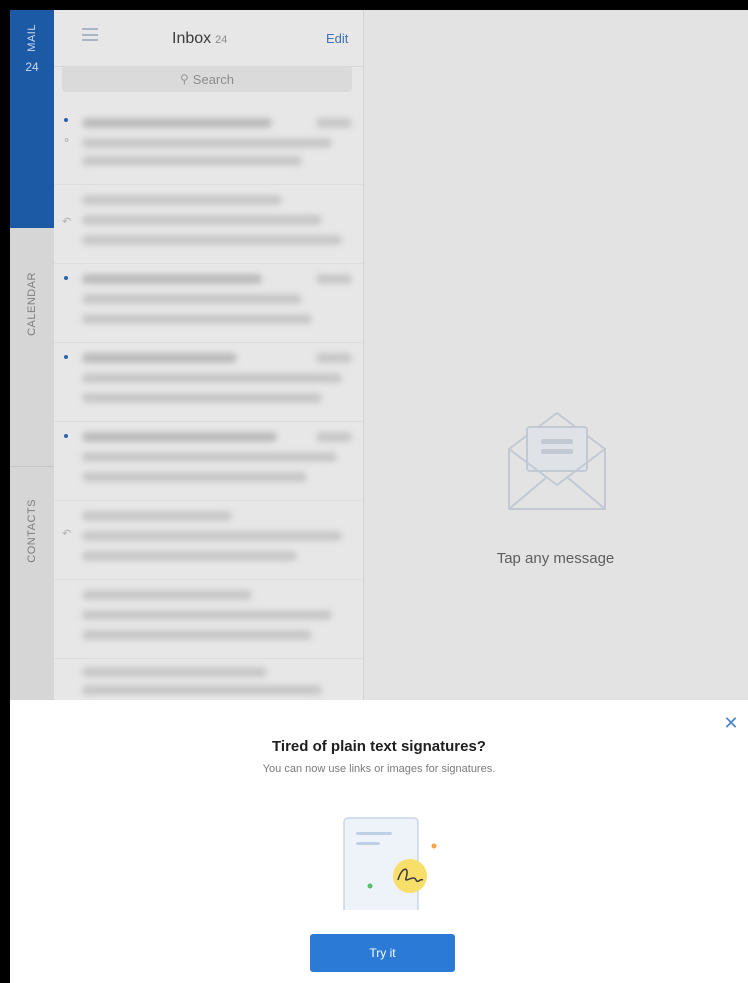  I want to click on edit-button: Edit, so click(337, 38).